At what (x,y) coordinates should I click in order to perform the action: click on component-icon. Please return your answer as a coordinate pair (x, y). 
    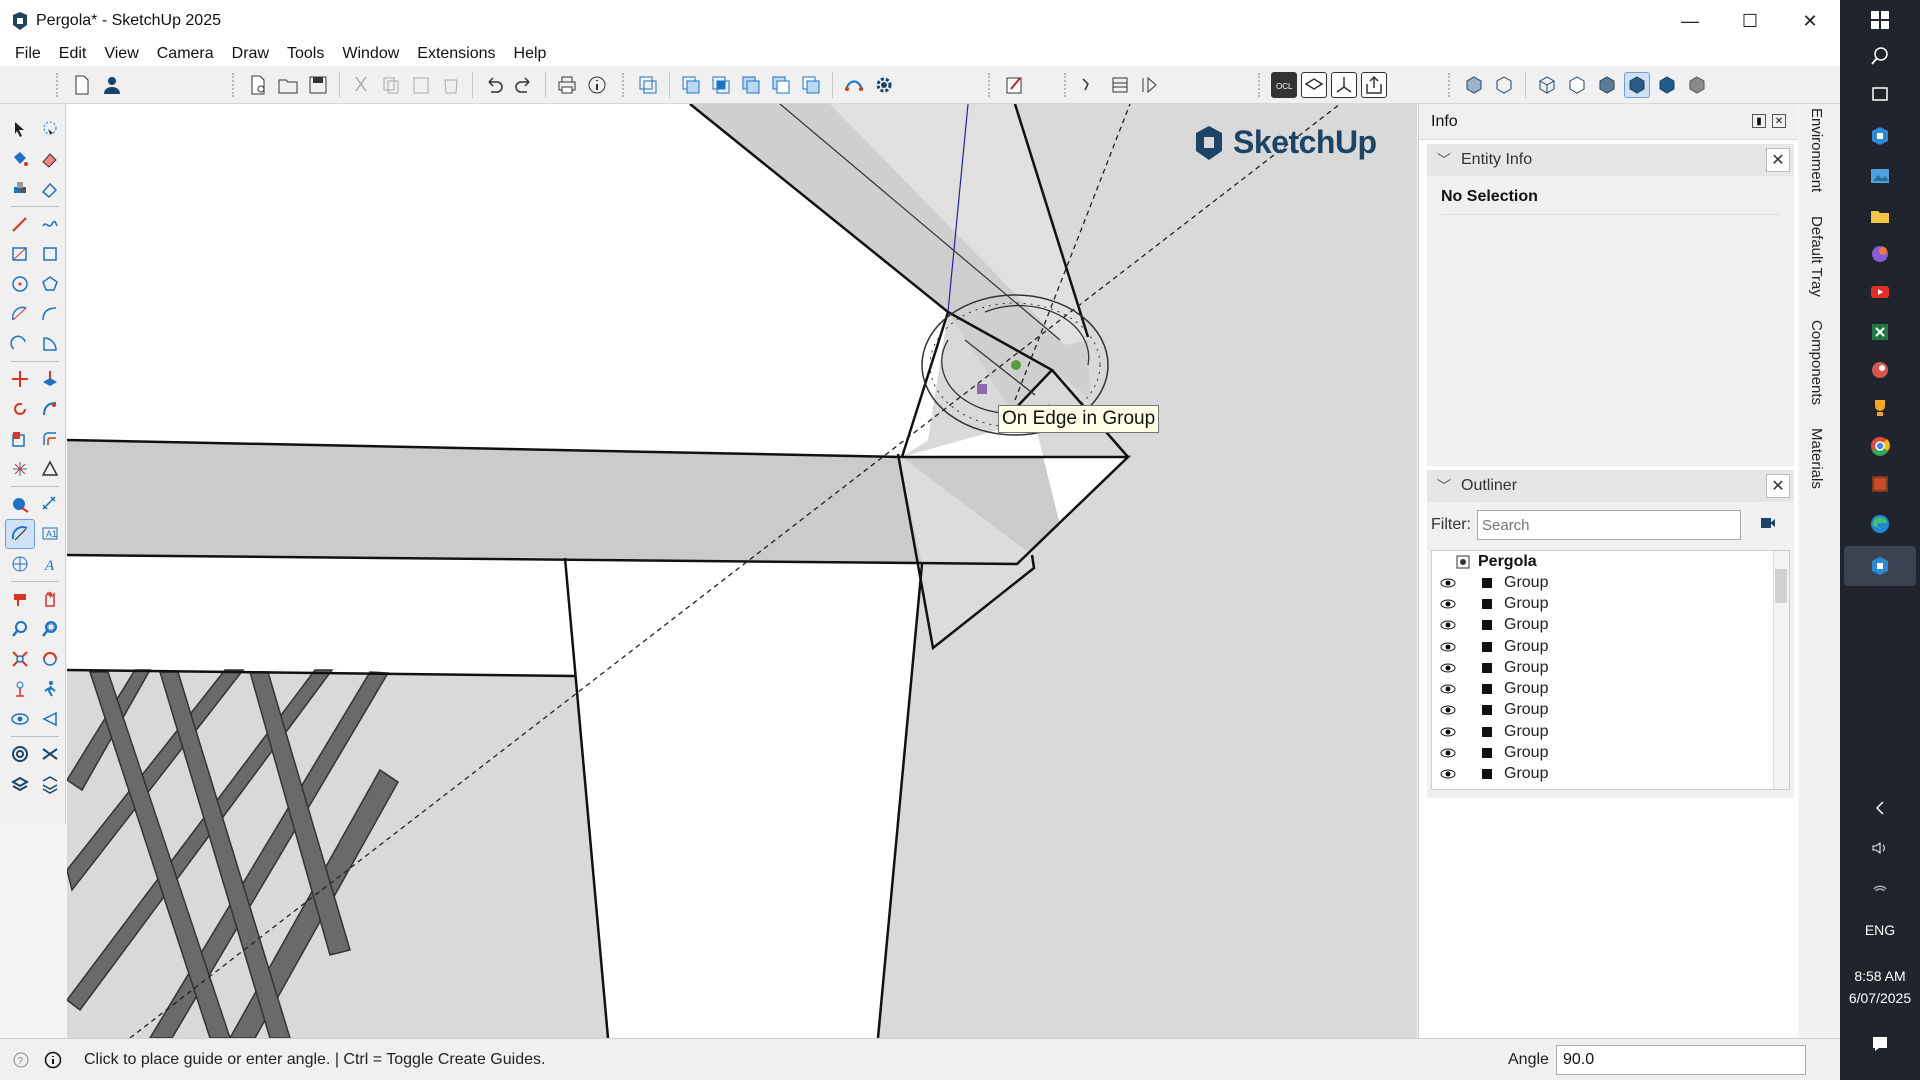
    Looking at the image, I should click on (648, 85).